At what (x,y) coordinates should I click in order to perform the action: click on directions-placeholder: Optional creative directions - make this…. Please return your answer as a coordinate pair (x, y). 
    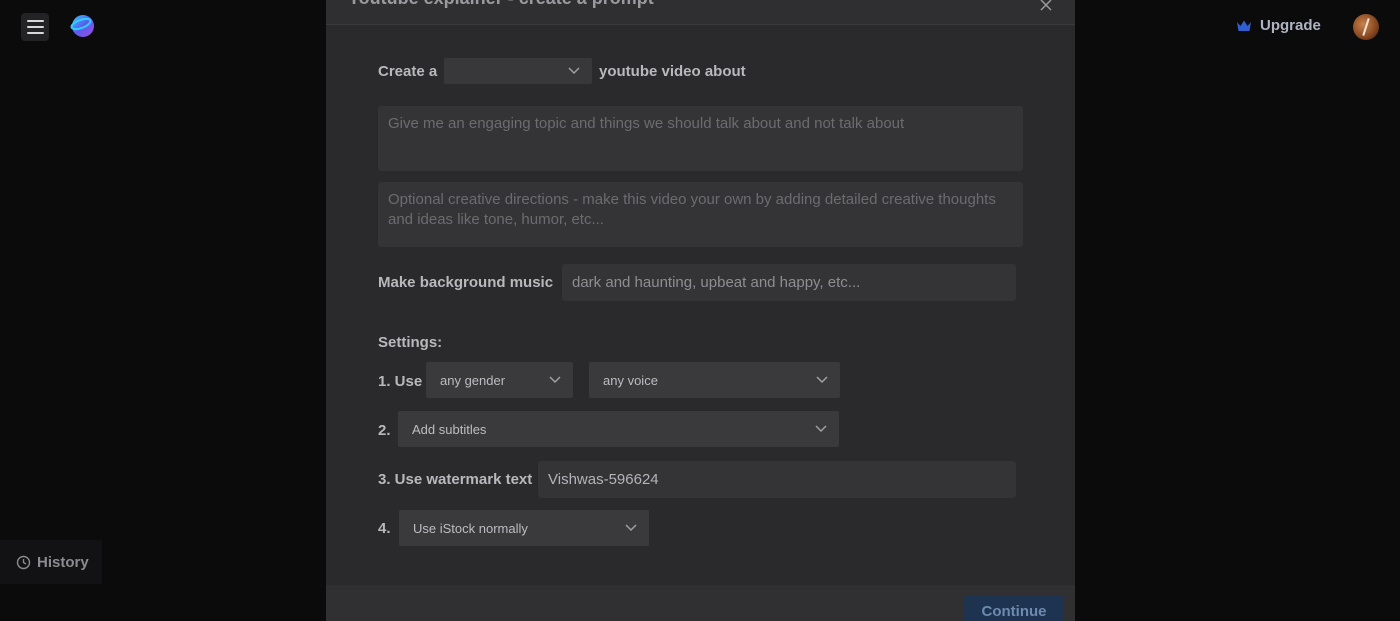
    Looking at the image, I should click on (692, 209).